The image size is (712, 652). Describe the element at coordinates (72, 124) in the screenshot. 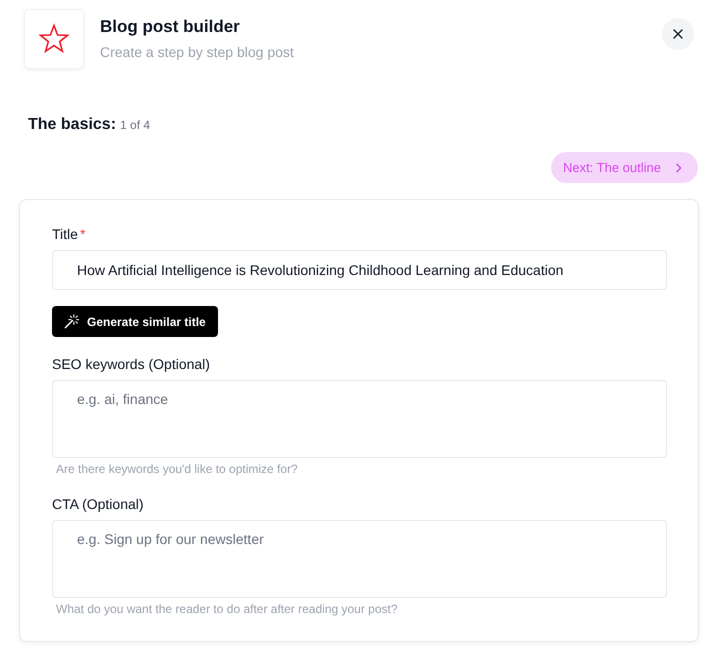

I see `step-title: The basics:` at that location.